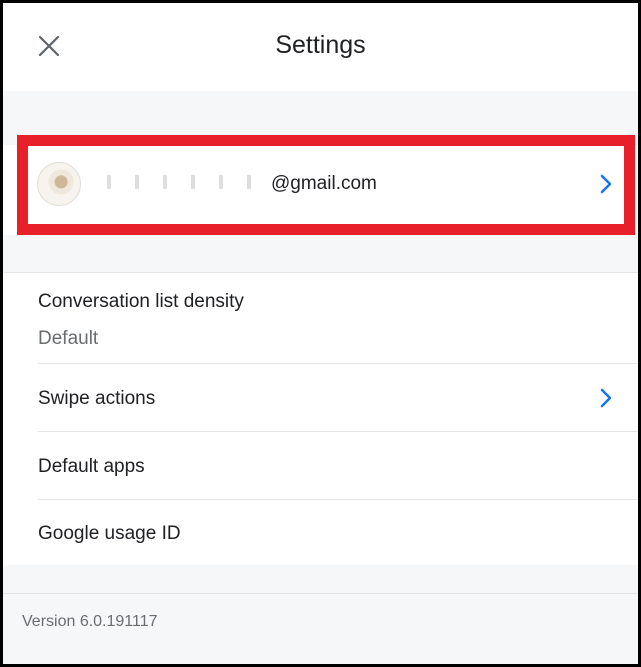 This screenshot has height=667, width=641. Describe the element at coordinates (68, 338) in the screenshot. I see `setting-value: Default` at that location.